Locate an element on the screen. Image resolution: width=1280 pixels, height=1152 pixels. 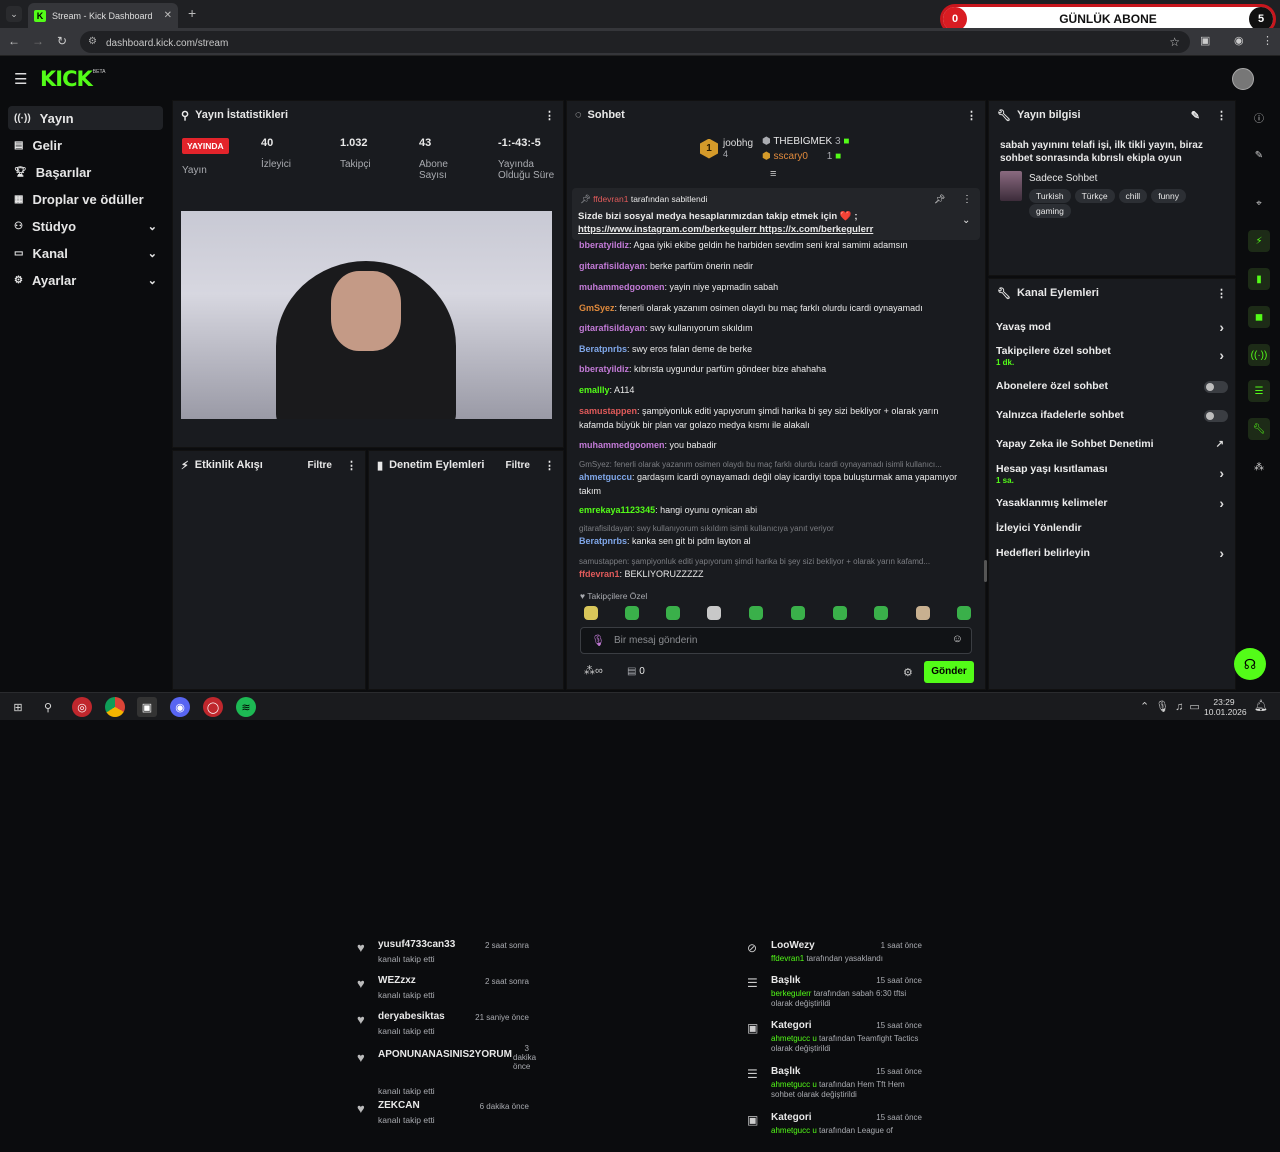
list-icon: ☰ is located at coordinates (1259, 391).